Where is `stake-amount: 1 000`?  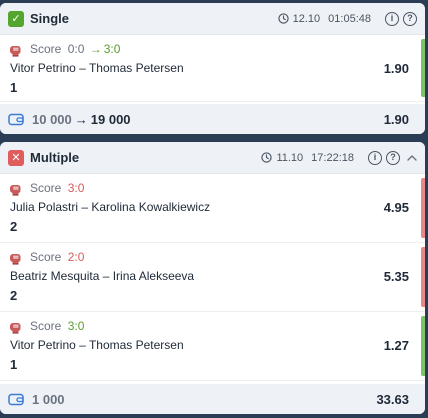
stake-amount: 1 000 is located at coordinates (48, 399).